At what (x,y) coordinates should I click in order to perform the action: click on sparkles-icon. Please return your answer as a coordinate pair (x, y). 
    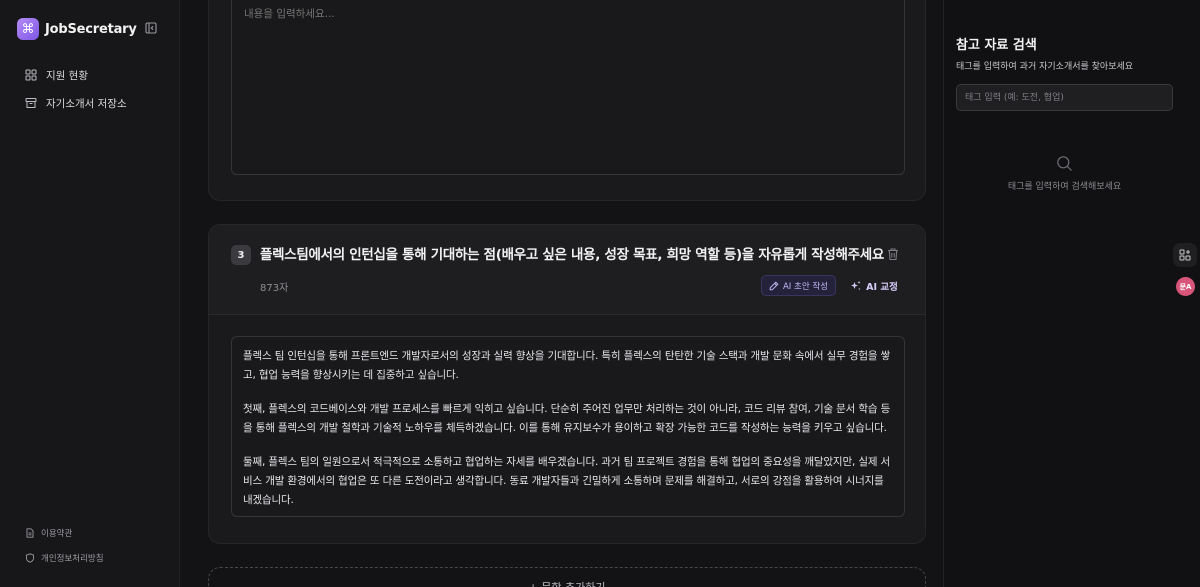
    Looking at the image, I should click on (856, 285).